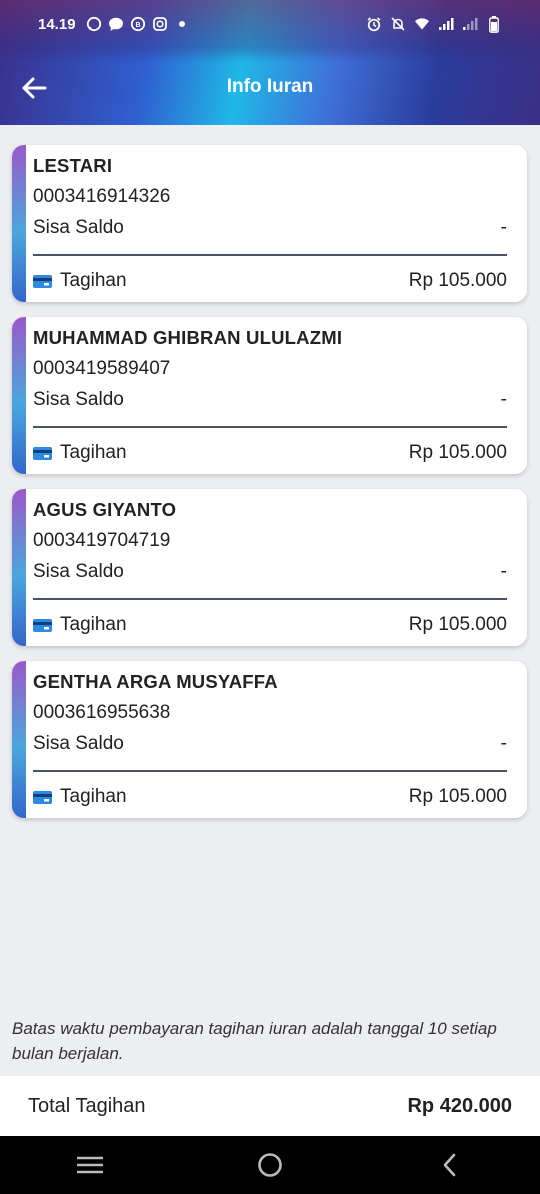 The height and width of the screenshot is (1194, 540). Describe the element at coordinates (57, 24) in the screenshot. I see `status-time: 14.19` at that location.